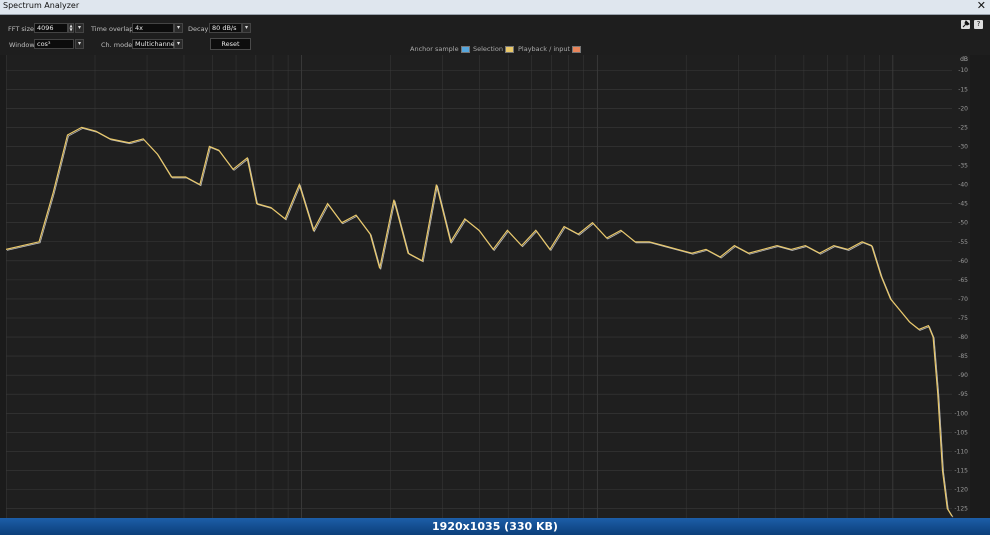  I want to click on window-dropdown: ▾, so click(79, 44).